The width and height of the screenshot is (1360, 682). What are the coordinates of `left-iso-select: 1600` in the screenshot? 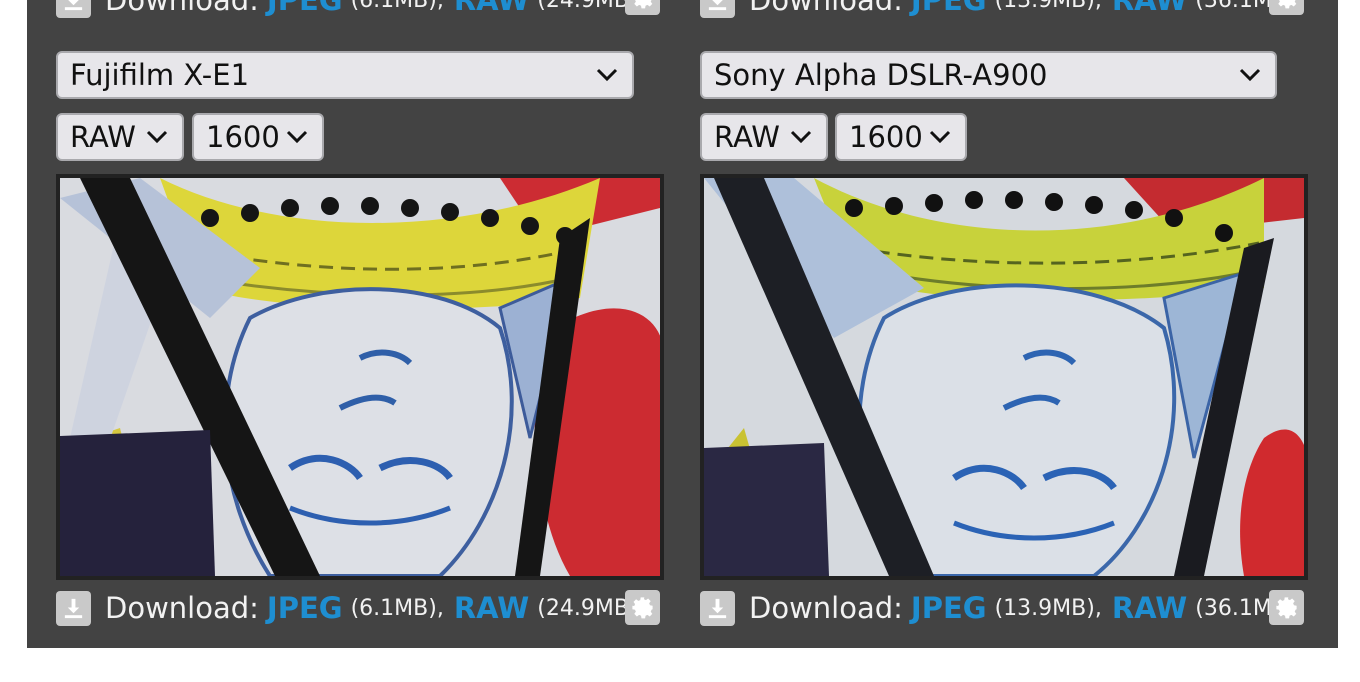 It's located at (258, 137).